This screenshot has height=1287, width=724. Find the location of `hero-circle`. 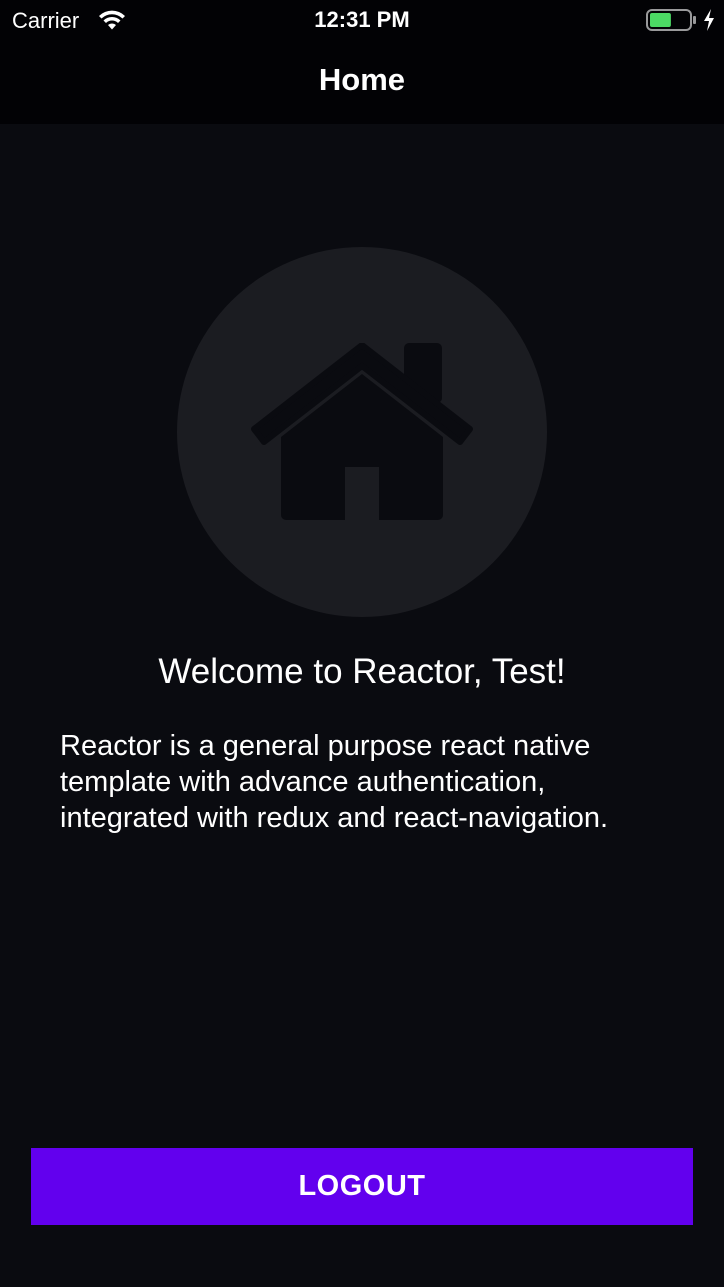

hero-circle is located at coordinates (362, 432).